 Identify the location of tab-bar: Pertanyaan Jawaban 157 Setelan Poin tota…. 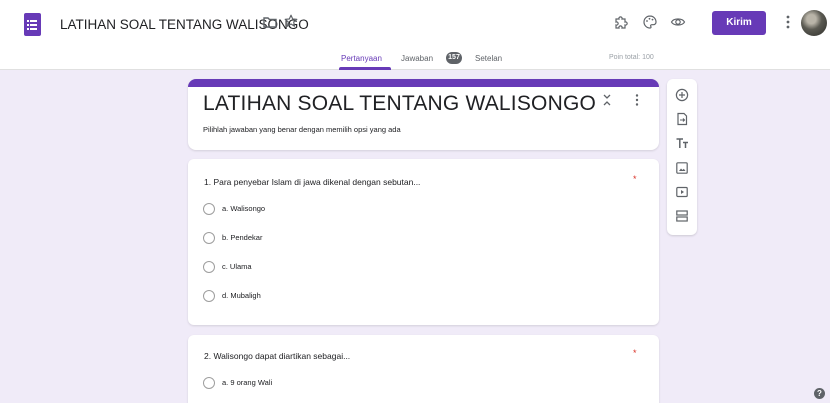
(415, 59).